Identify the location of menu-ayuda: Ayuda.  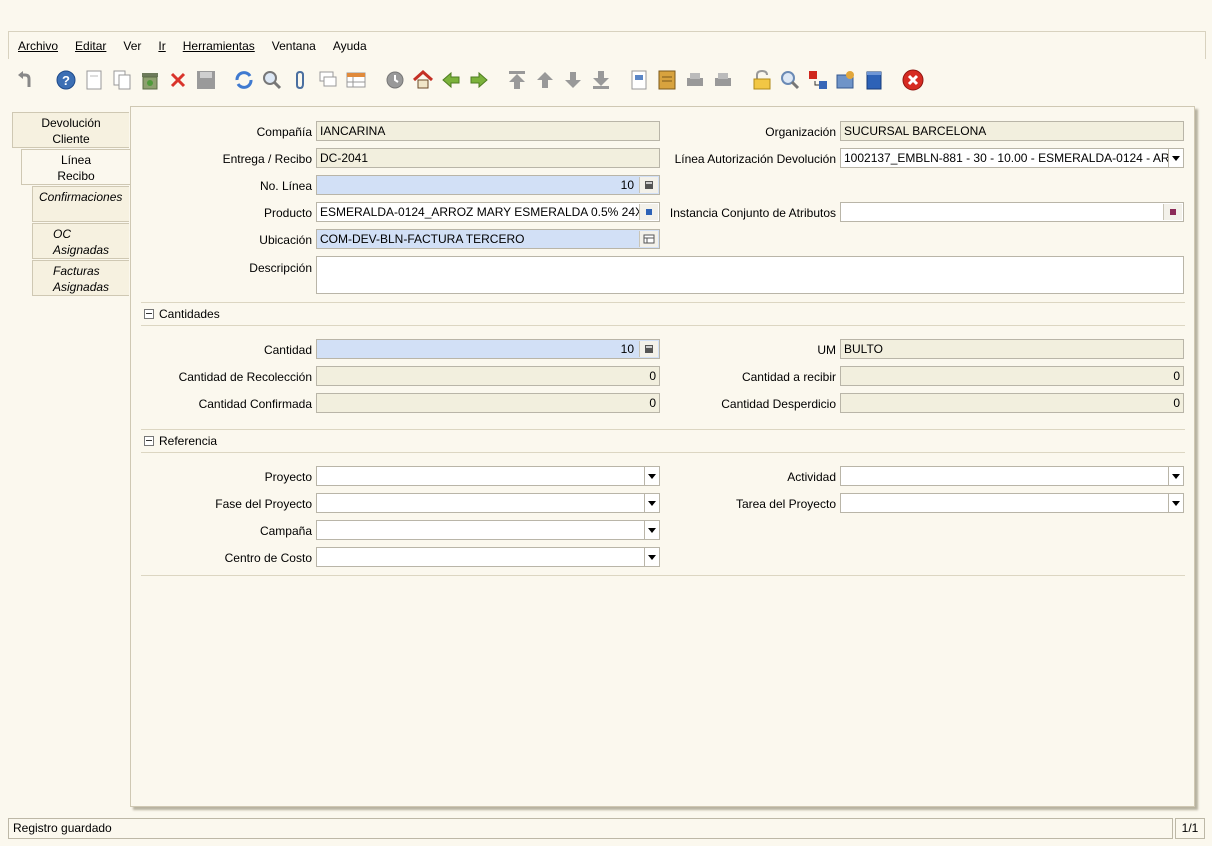
(350, 46).